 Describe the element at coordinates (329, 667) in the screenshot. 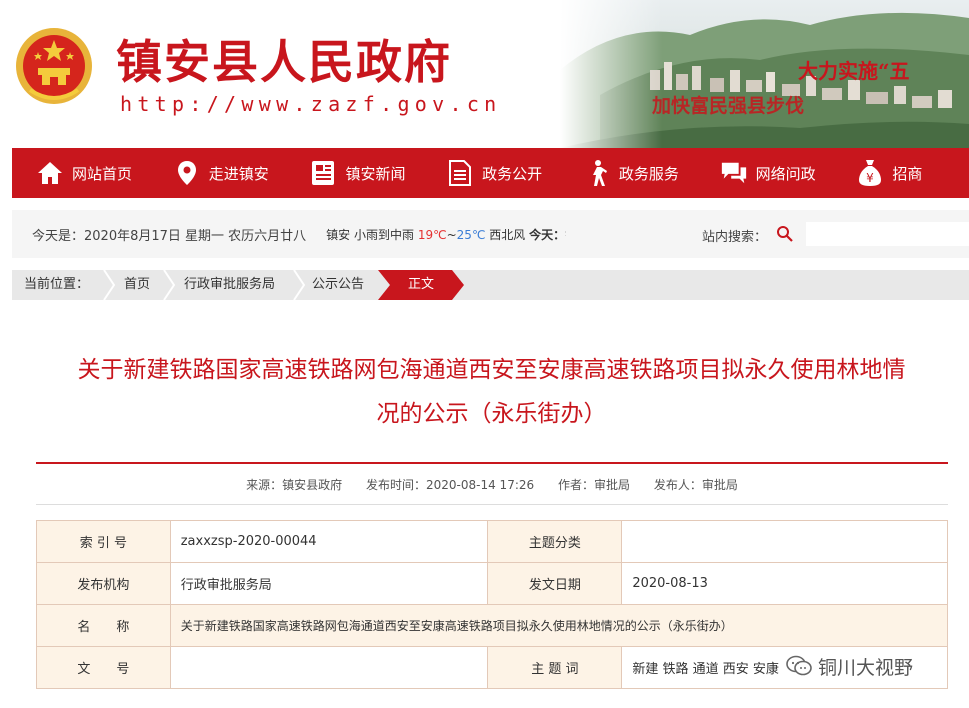

I see `docno-value` at that location.